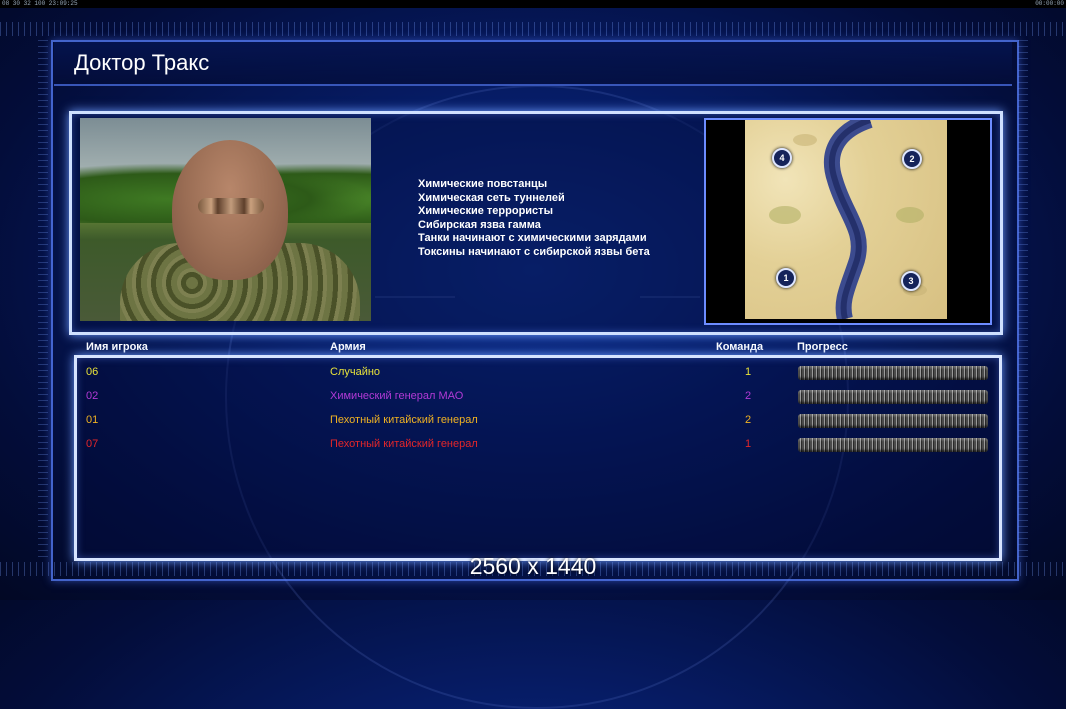 The height and width of the screenshot is (709, 1066). Describe the element at coordinates (231, 206) in the screenshot. I see `portrait-eyes` at that location.